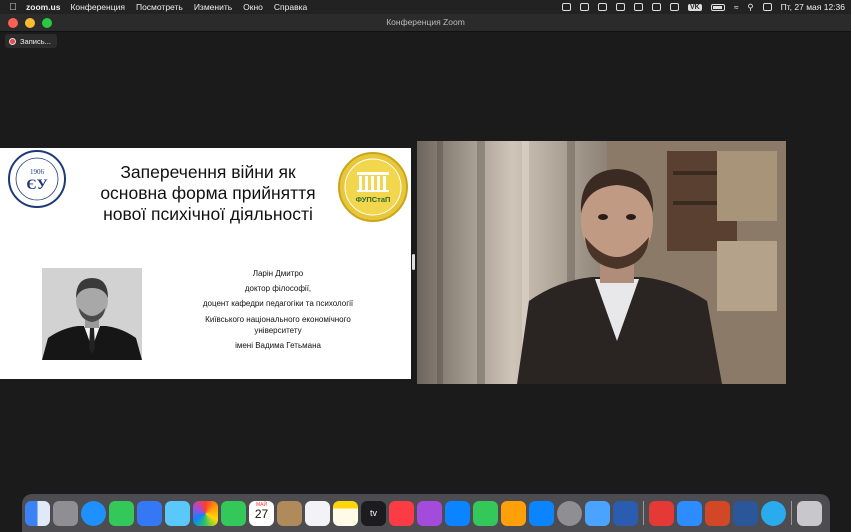  What do you see at coordinates (177, 513) in the screenshot?
I see `maps-icon` at bounding box center [177, 513].